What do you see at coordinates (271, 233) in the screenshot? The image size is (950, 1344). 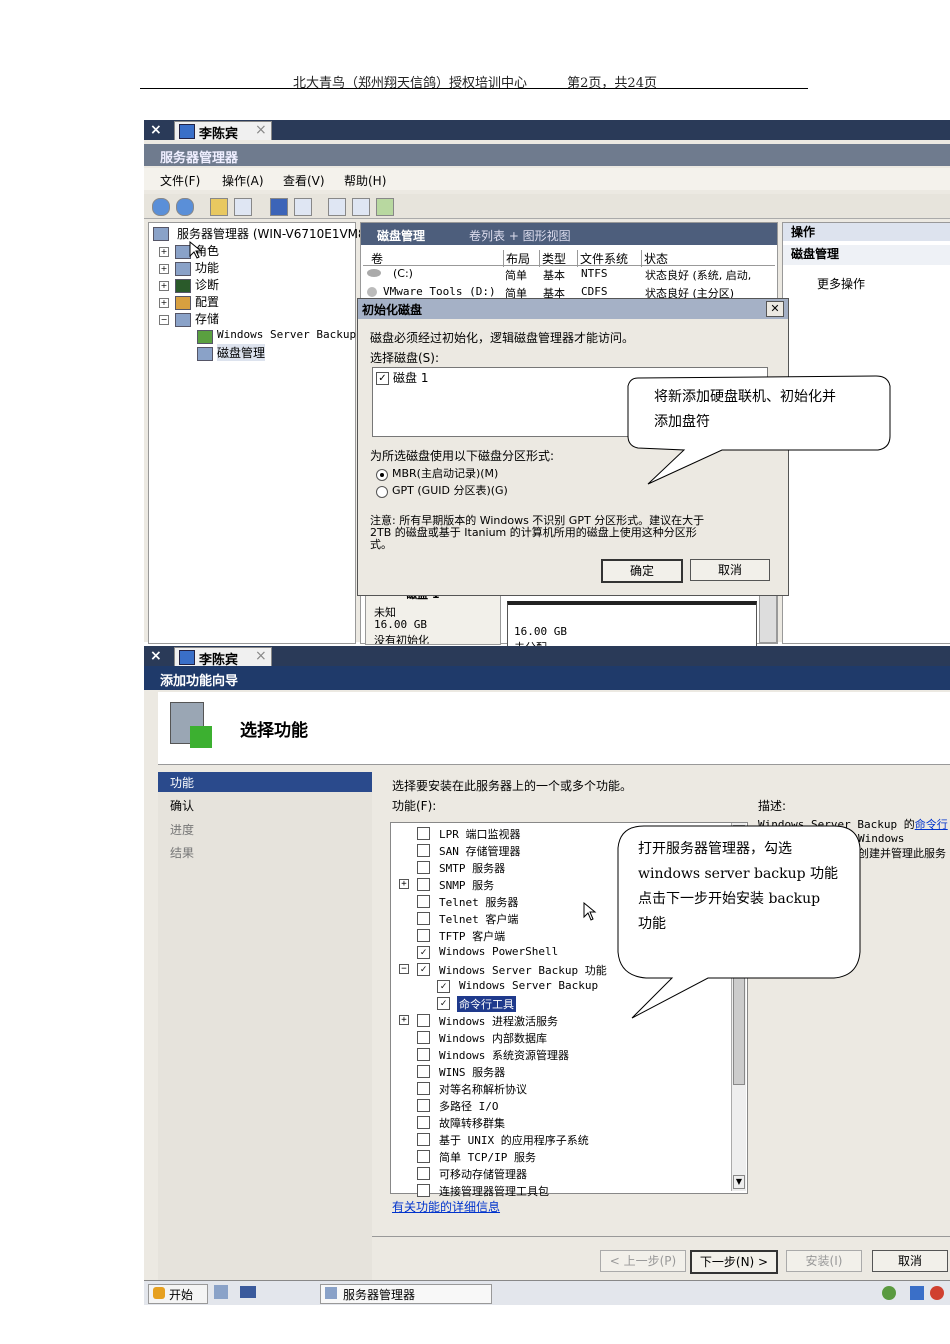 I see `tree-root: 服务器管理器 (WIN-V6710E1VM8` at bounding box center [271, 233].